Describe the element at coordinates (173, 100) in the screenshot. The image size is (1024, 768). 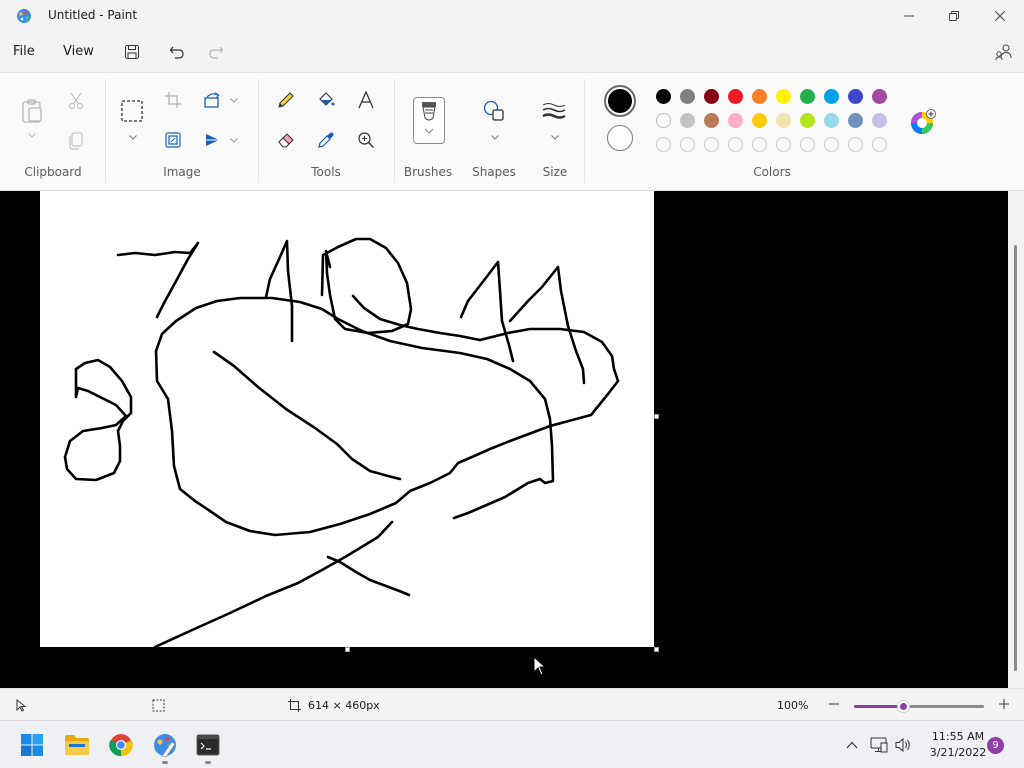
I see `crop-button` at that location.